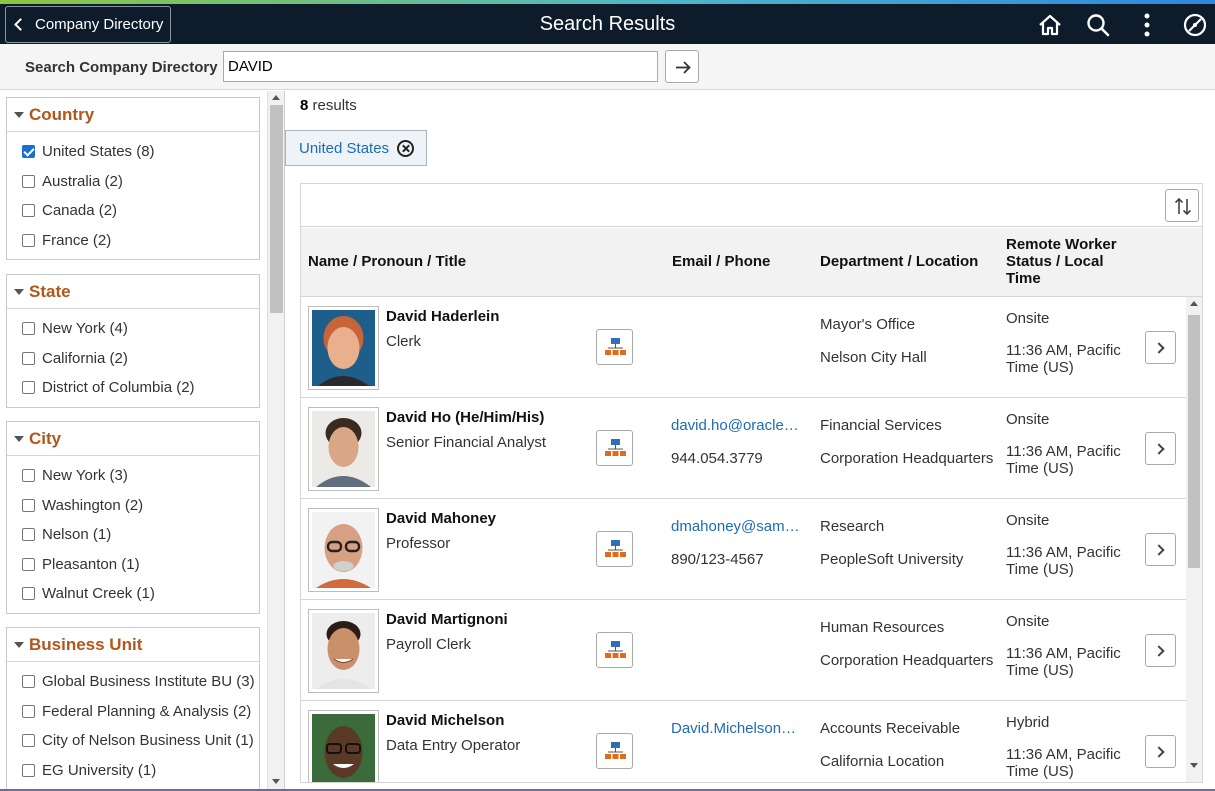 The width and height of the screenshot is (1215, 791). I want to click on facet-header-city: City, so click(133, 439).